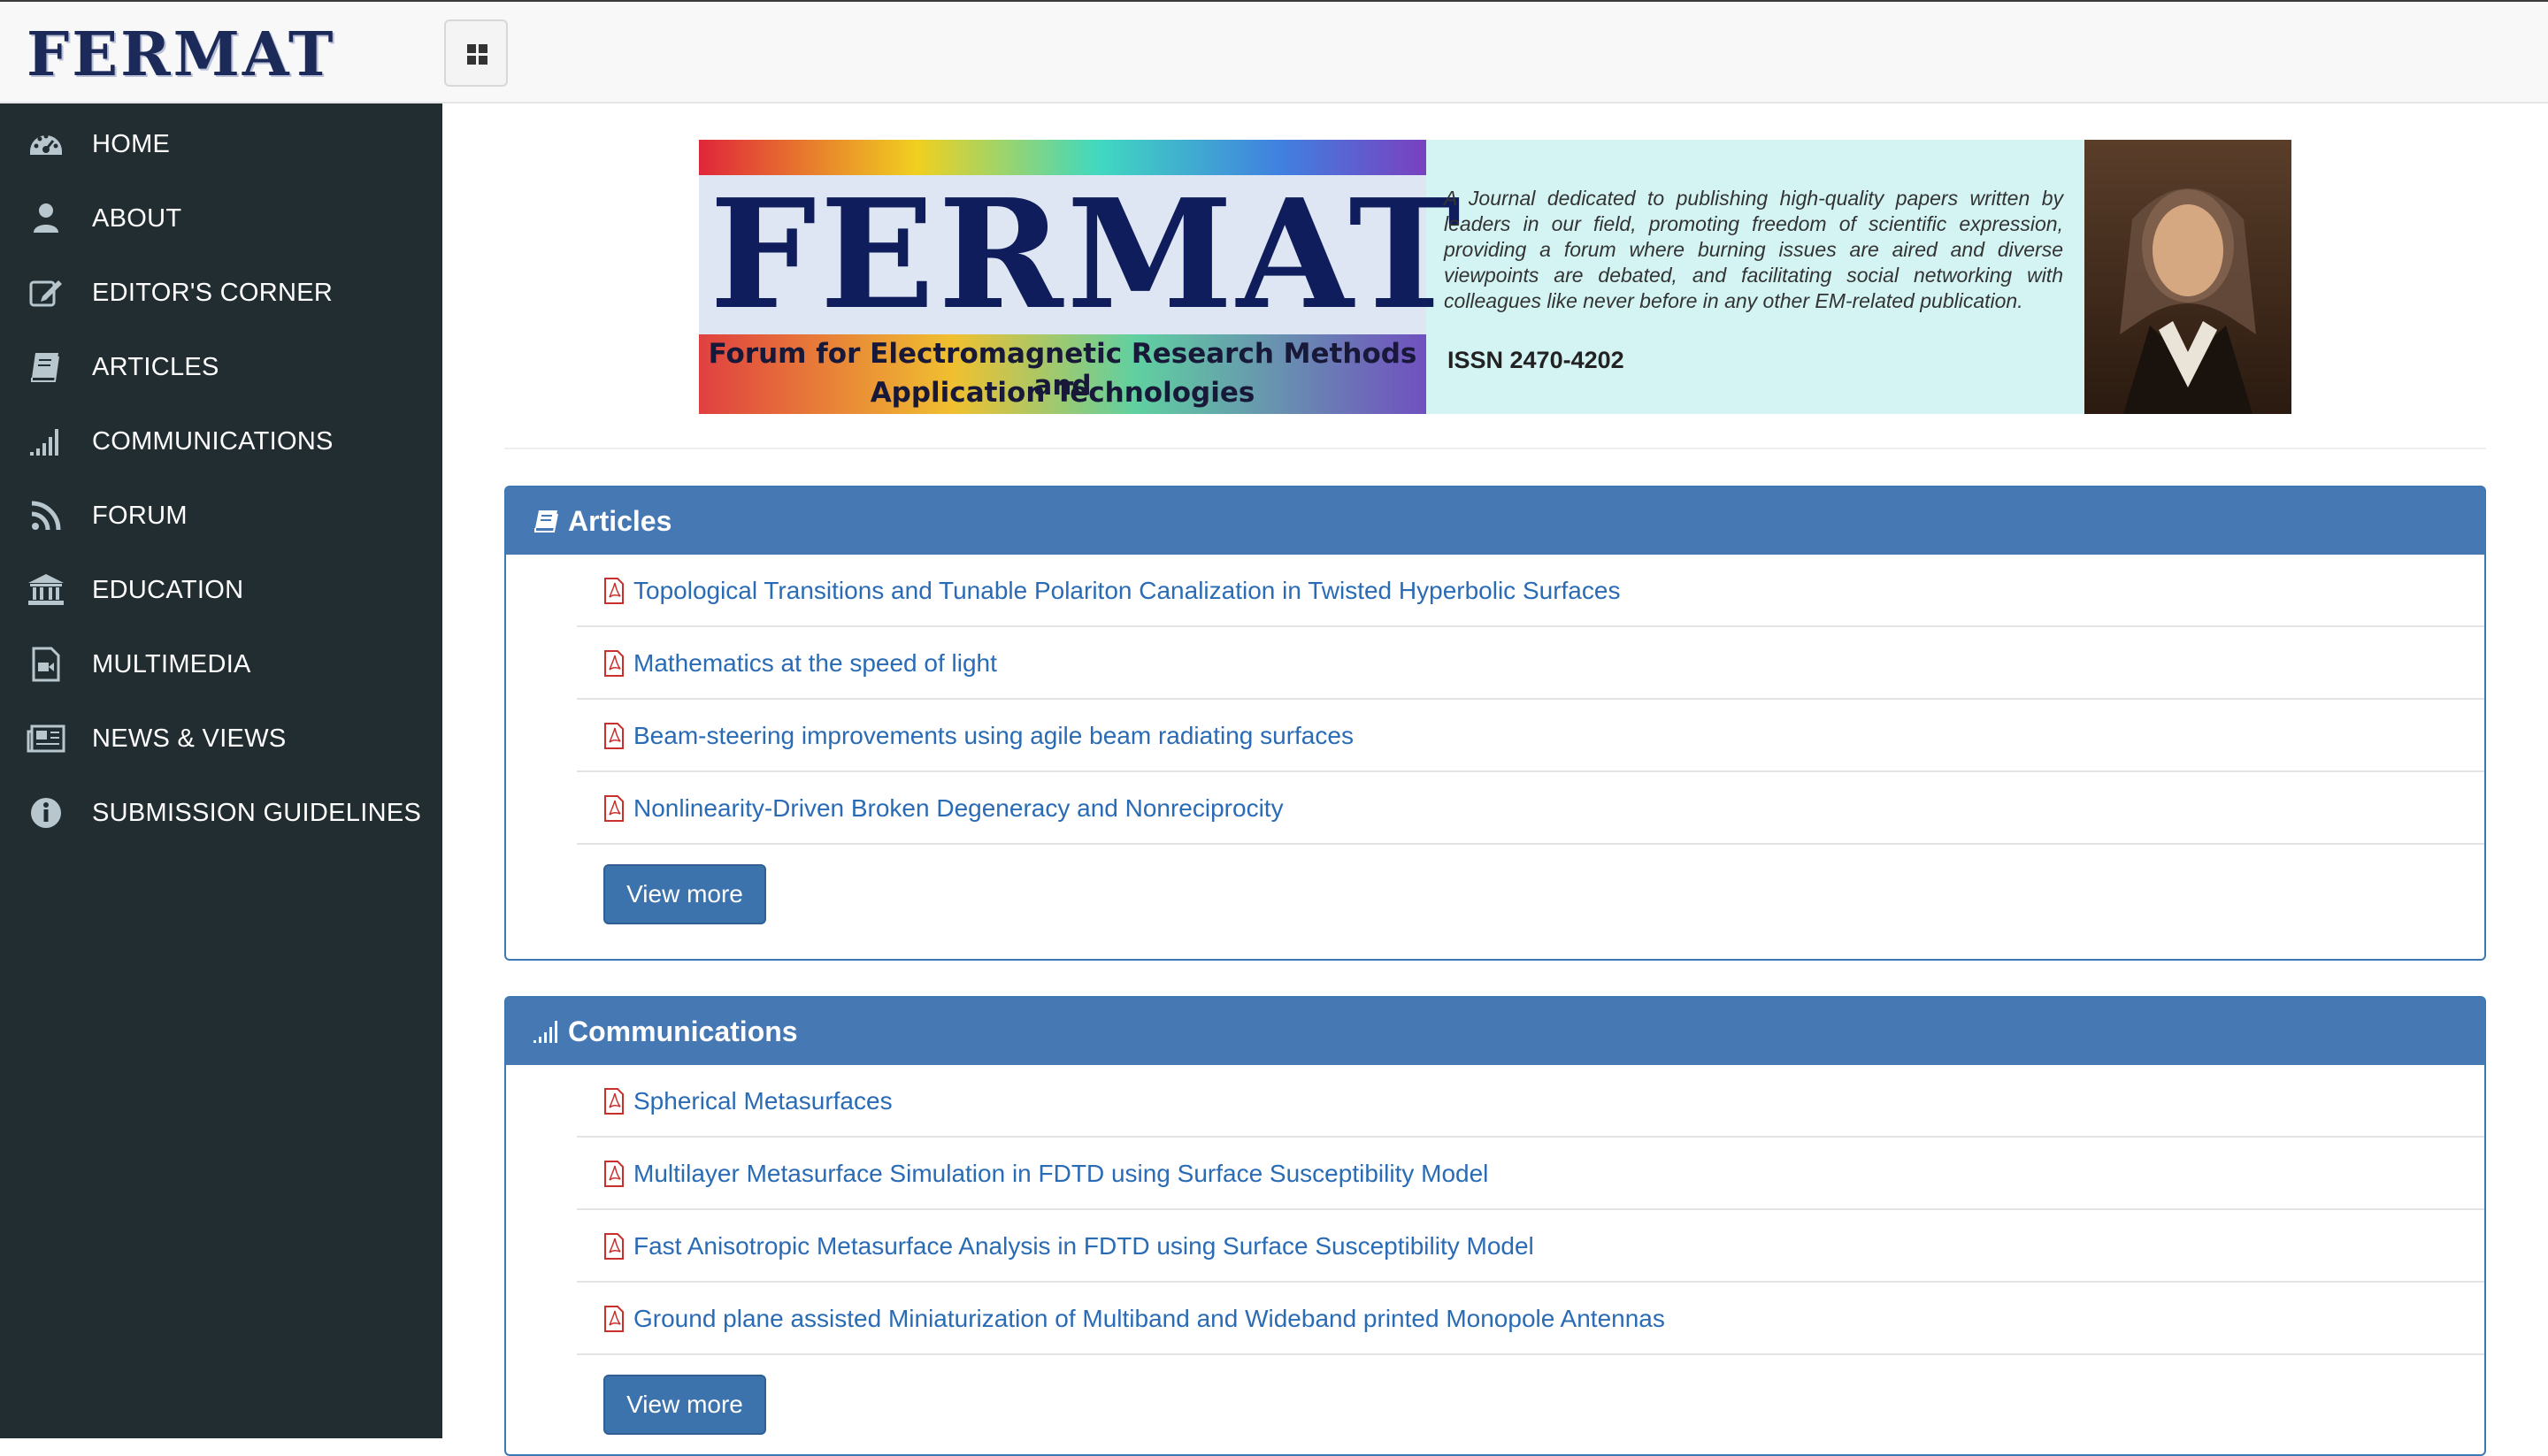  What do you see at coordinates (257, 813) in the screenshot?
I see `sidebar-item-label: SUBMISSION GUIDELINES` at bounding box center [257, 813].